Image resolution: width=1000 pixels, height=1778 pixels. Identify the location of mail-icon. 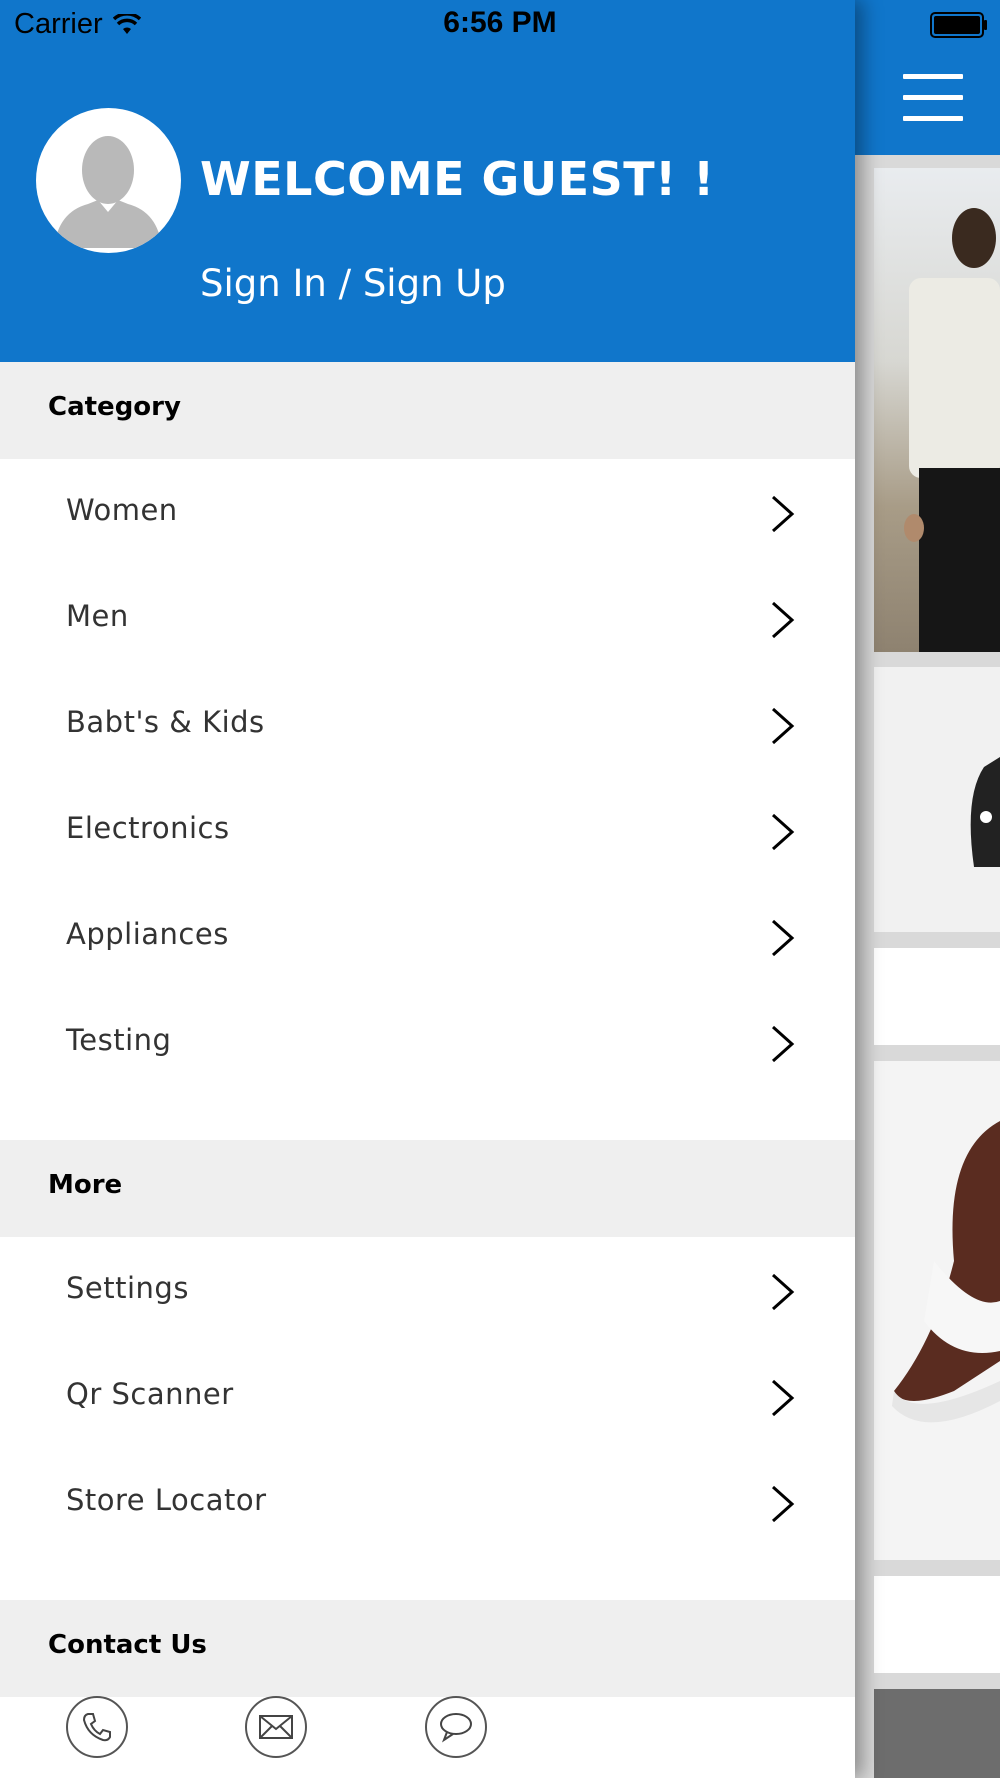
(276, 1727).